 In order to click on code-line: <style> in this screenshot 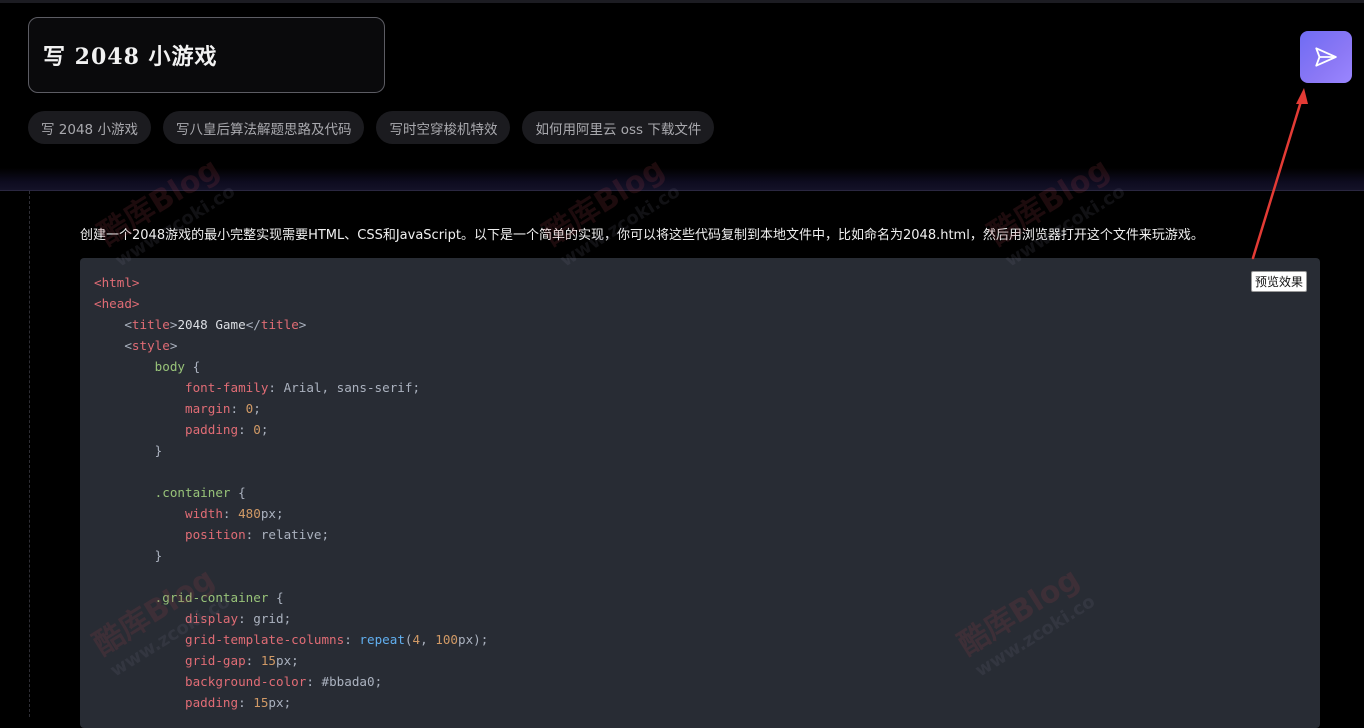, I will do `click(136, 345)`.